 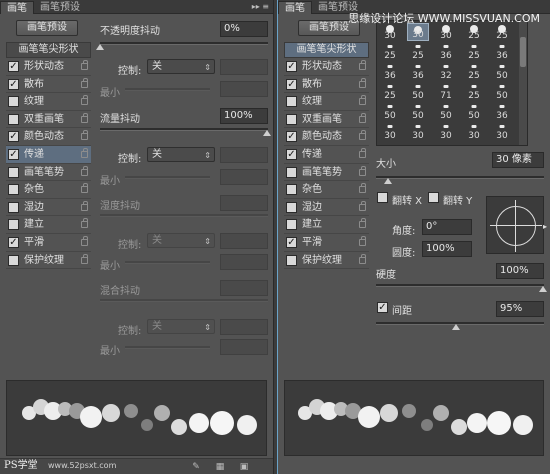 What do you see at coordinates (167, 89) in the screenshot?
I see `minimum-slider` at bounding box center [167, 89].